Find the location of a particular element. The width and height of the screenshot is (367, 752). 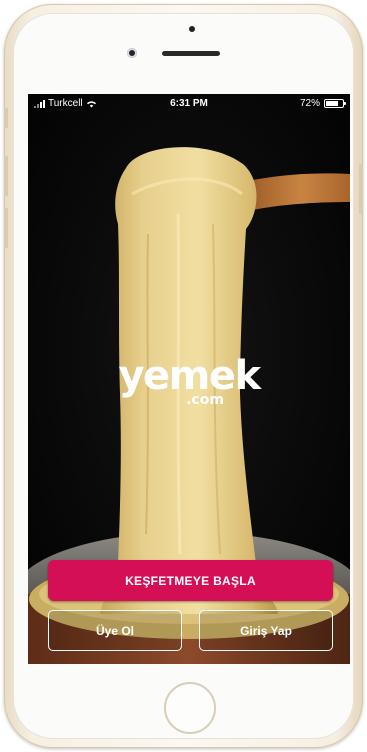

logo-suffix: .com is located at coordinates (205, 400).